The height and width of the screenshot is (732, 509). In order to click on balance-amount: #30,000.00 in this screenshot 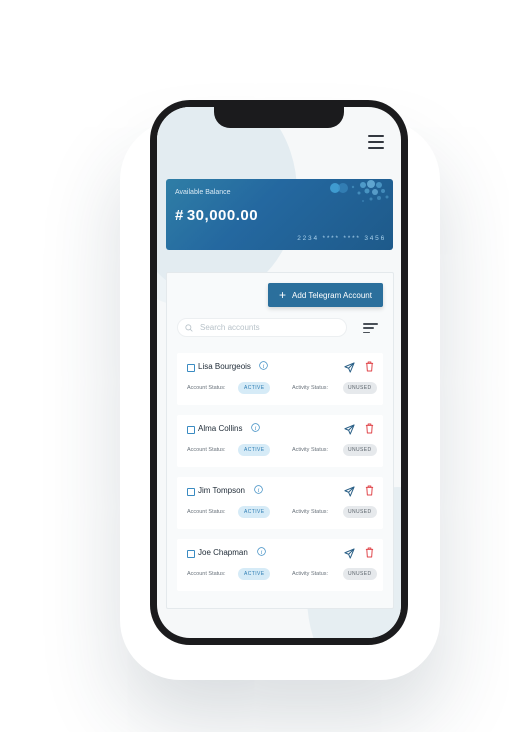, I will do `click(216, 215)`.